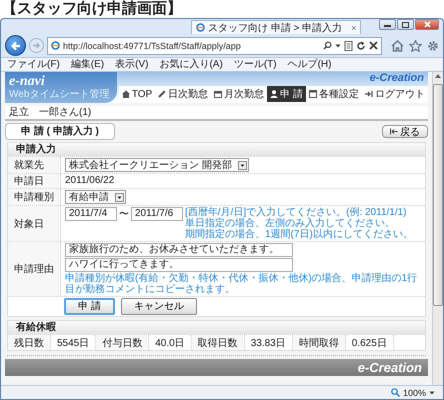 This screenshot has height=400, width=444. Describe the element at coordinates (370, 342) in the screenshot. I see `table-cell: 0.625日` at that location.